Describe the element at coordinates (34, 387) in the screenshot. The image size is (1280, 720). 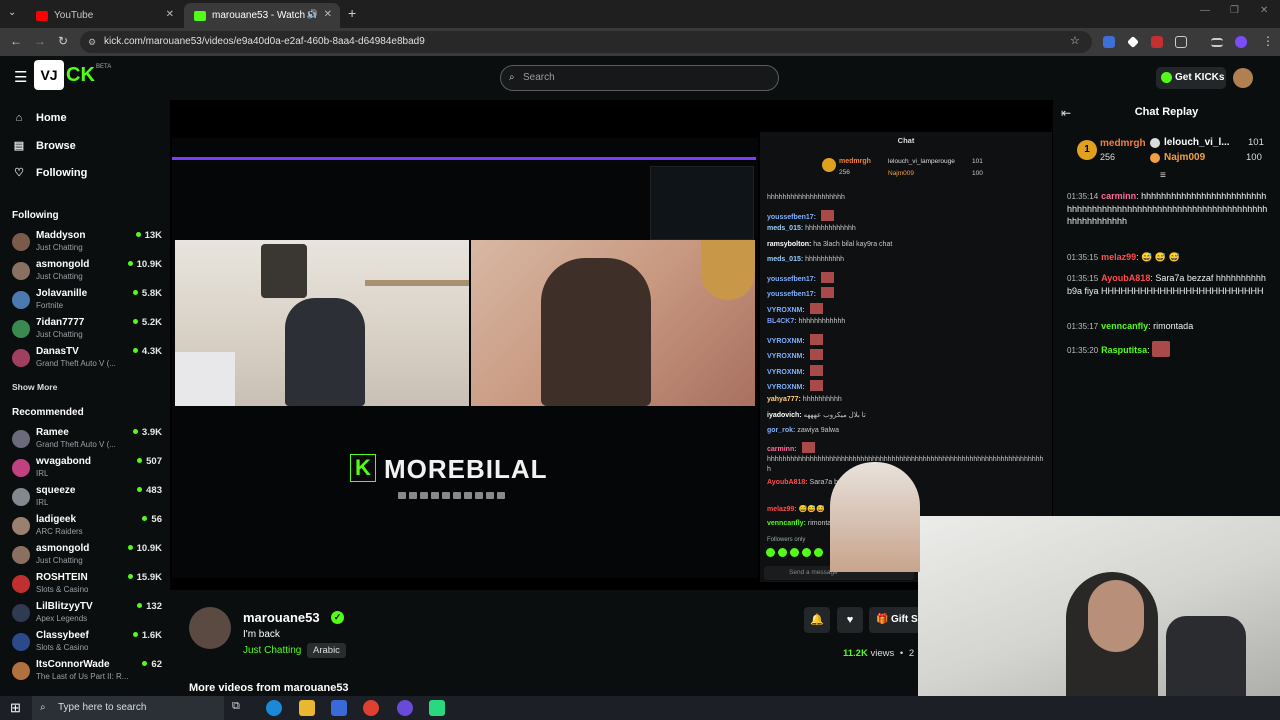
I see `show-more-link: Show More` at that location.